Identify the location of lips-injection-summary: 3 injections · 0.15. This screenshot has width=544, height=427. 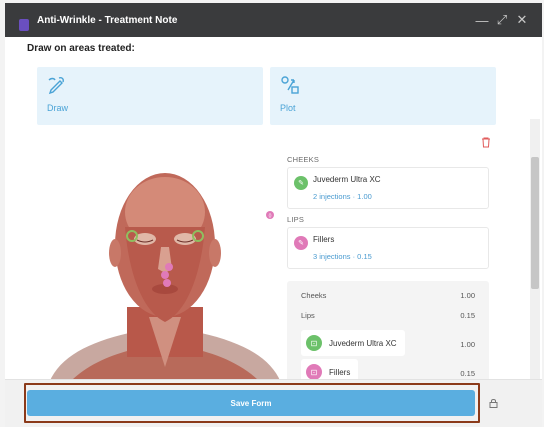
(342, 256).